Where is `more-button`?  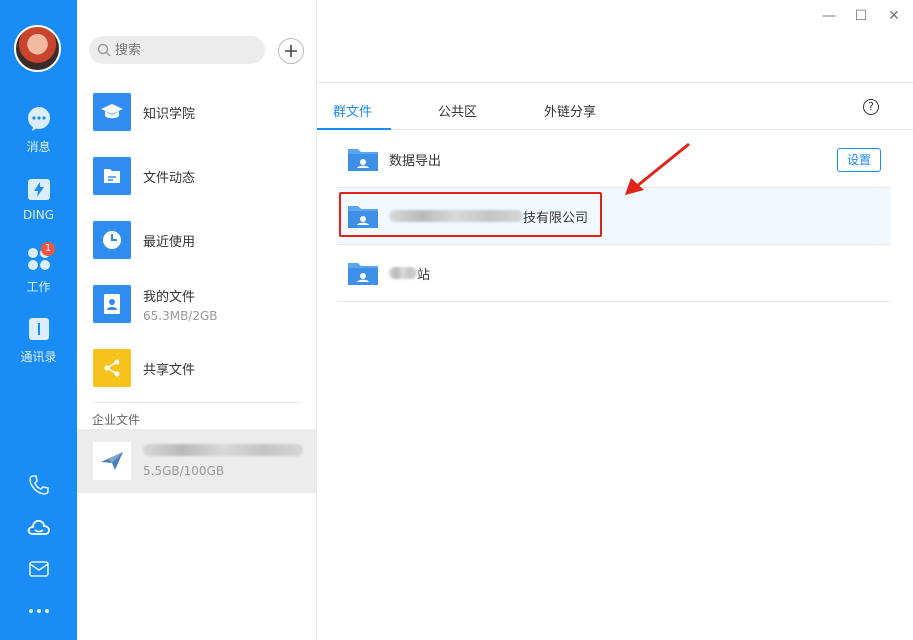
more-button is located at coordinates (38, 611).